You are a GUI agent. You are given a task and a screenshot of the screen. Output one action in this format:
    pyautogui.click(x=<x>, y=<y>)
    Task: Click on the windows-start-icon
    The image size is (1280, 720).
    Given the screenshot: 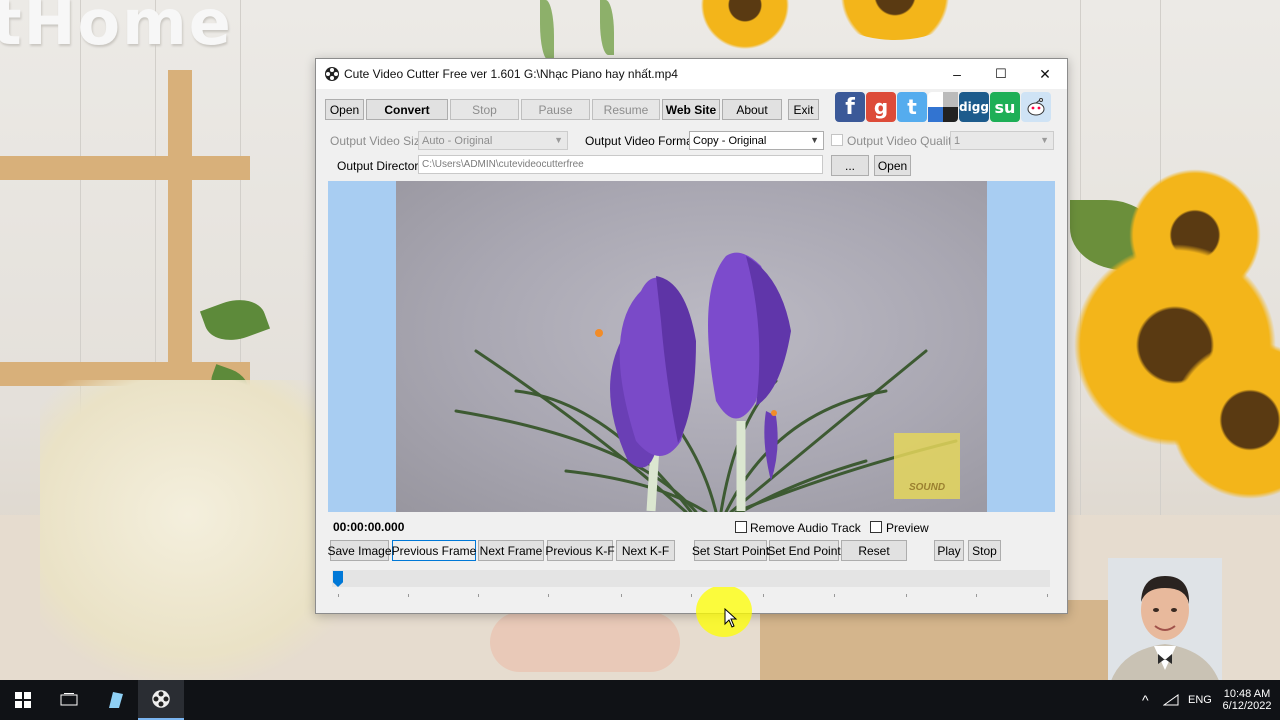 What is the action you would take?
    pyautogui.click(x=23, y=700)
    